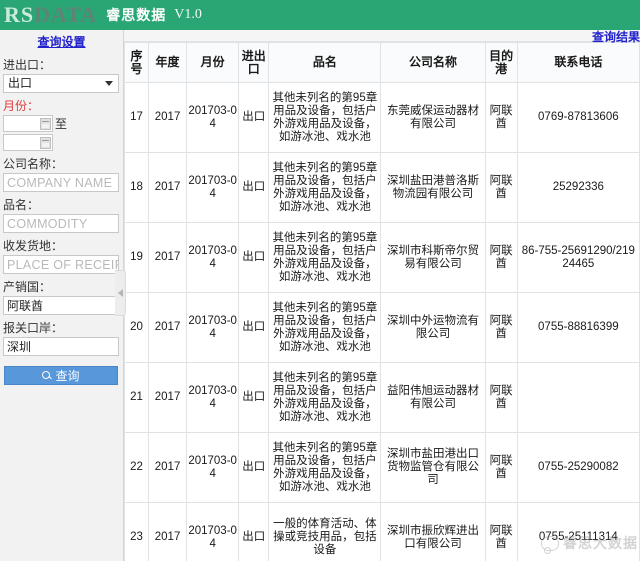 This screenshot has width=640, height=561. Describe the element at coordinates (61, 142) in the screenshot. I see `month-to-row` at that location.